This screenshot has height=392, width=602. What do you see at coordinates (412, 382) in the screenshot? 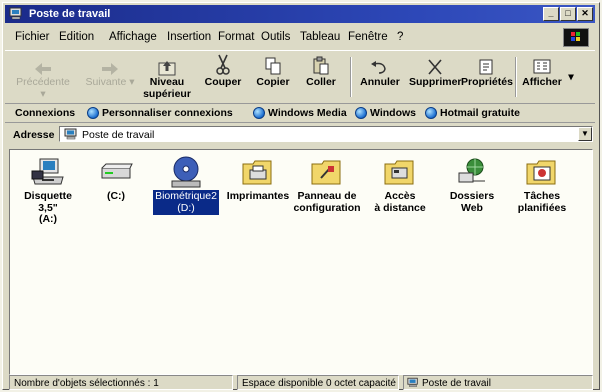
I see `computer-icon` at bounding box center [412, 382].